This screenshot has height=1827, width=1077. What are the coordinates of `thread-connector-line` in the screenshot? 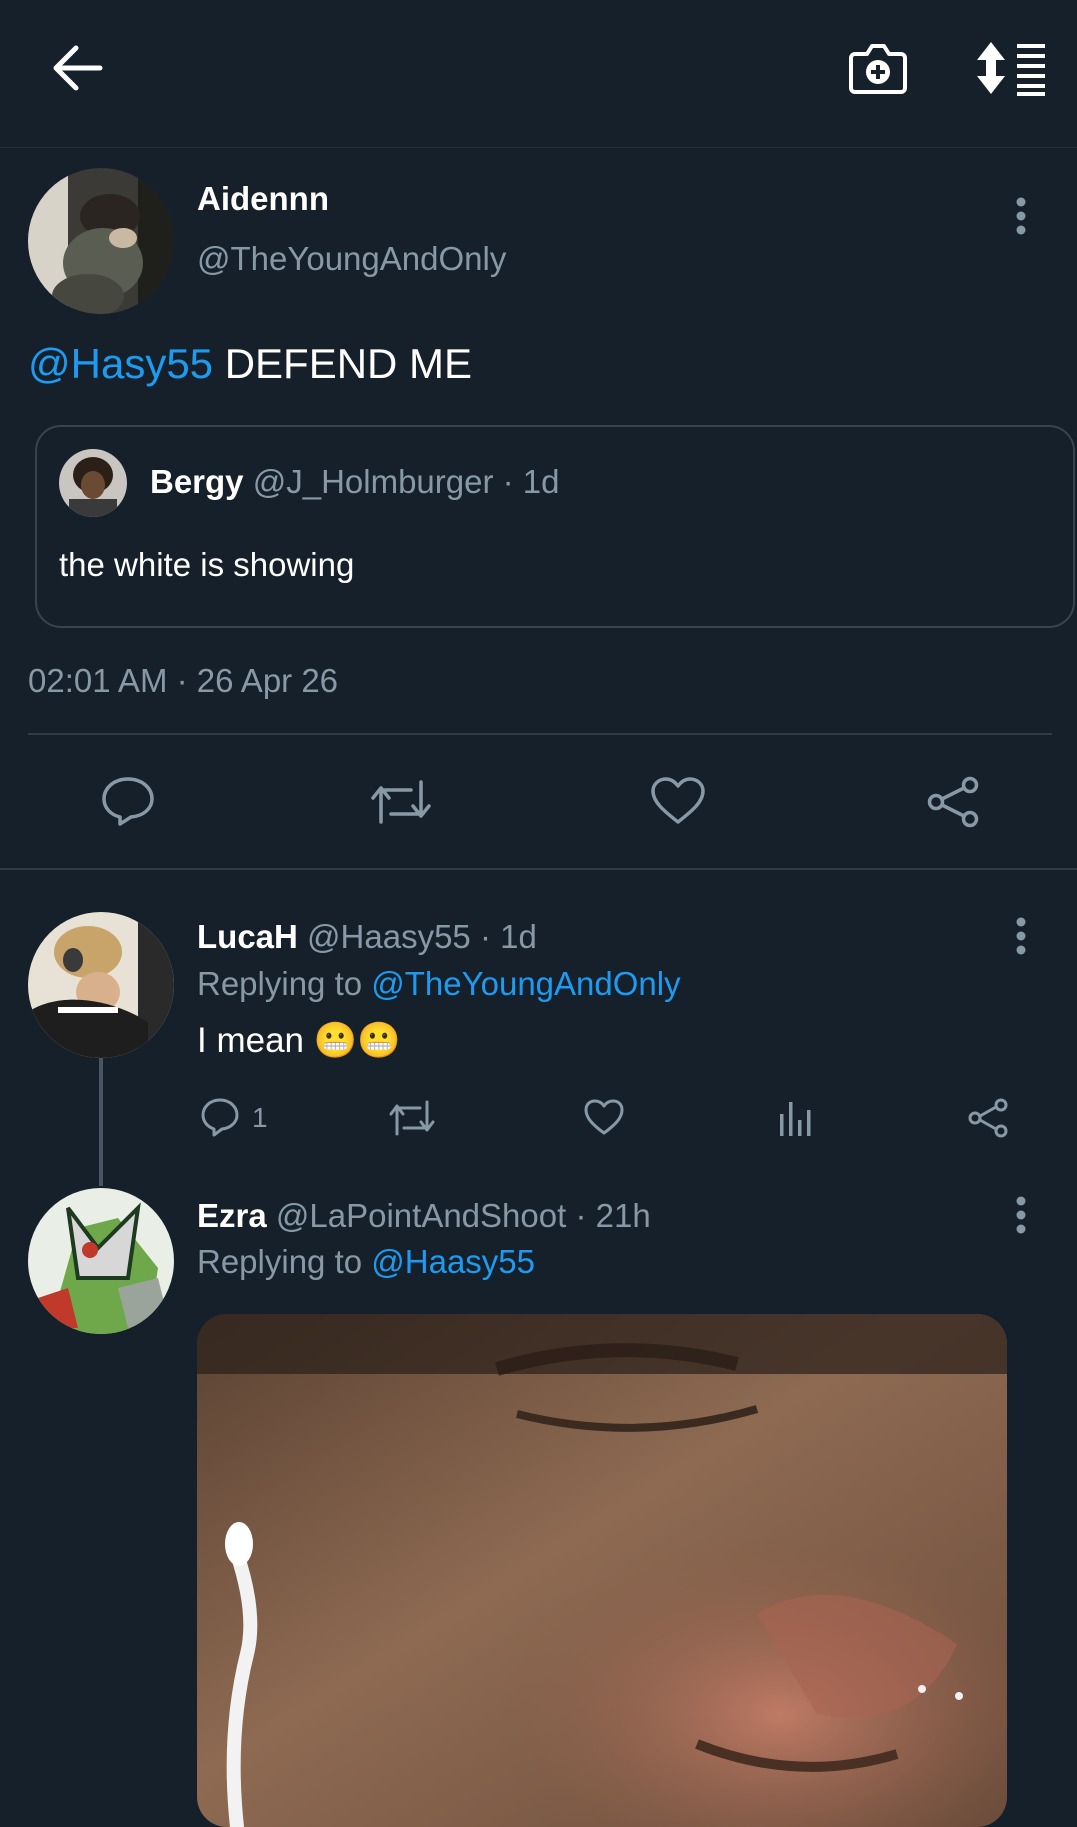 It's located at (101, 1122).